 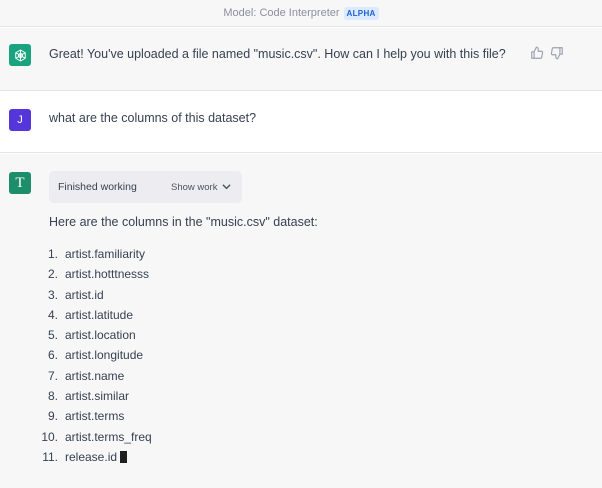 What do you see at coordinates (99, 314) in the screenshot?
I see `list-item-label: artist.latitude` at bounding box center [99, 314].